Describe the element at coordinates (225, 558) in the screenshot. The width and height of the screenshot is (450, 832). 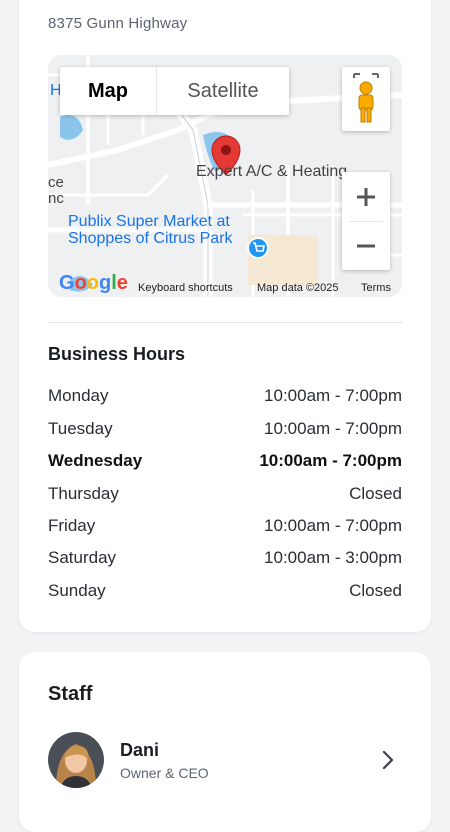
I see `hours-row-saturday: Saturday 10:00am - 3:00pm` at that location.